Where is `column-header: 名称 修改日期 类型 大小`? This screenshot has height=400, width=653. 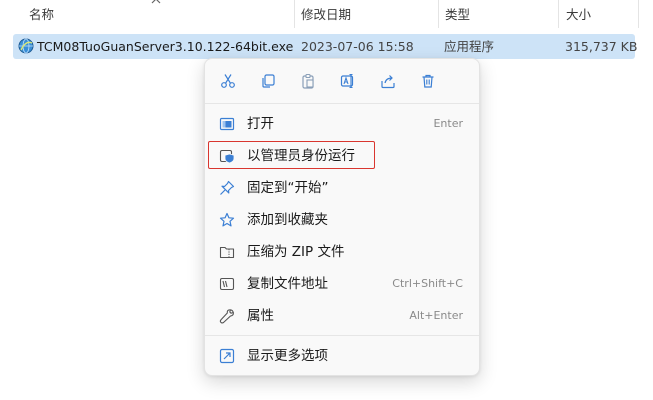 column-header: 名称 修改日期 类型 大小 is located at coordinates (326, 15).